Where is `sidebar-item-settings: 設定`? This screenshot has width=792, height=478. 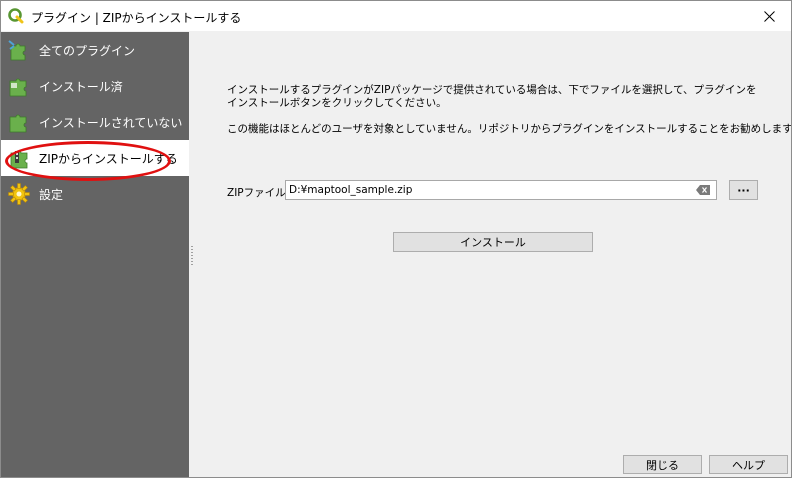
sidebar-item-settings: 設定 is located at coordinates (95, 194).